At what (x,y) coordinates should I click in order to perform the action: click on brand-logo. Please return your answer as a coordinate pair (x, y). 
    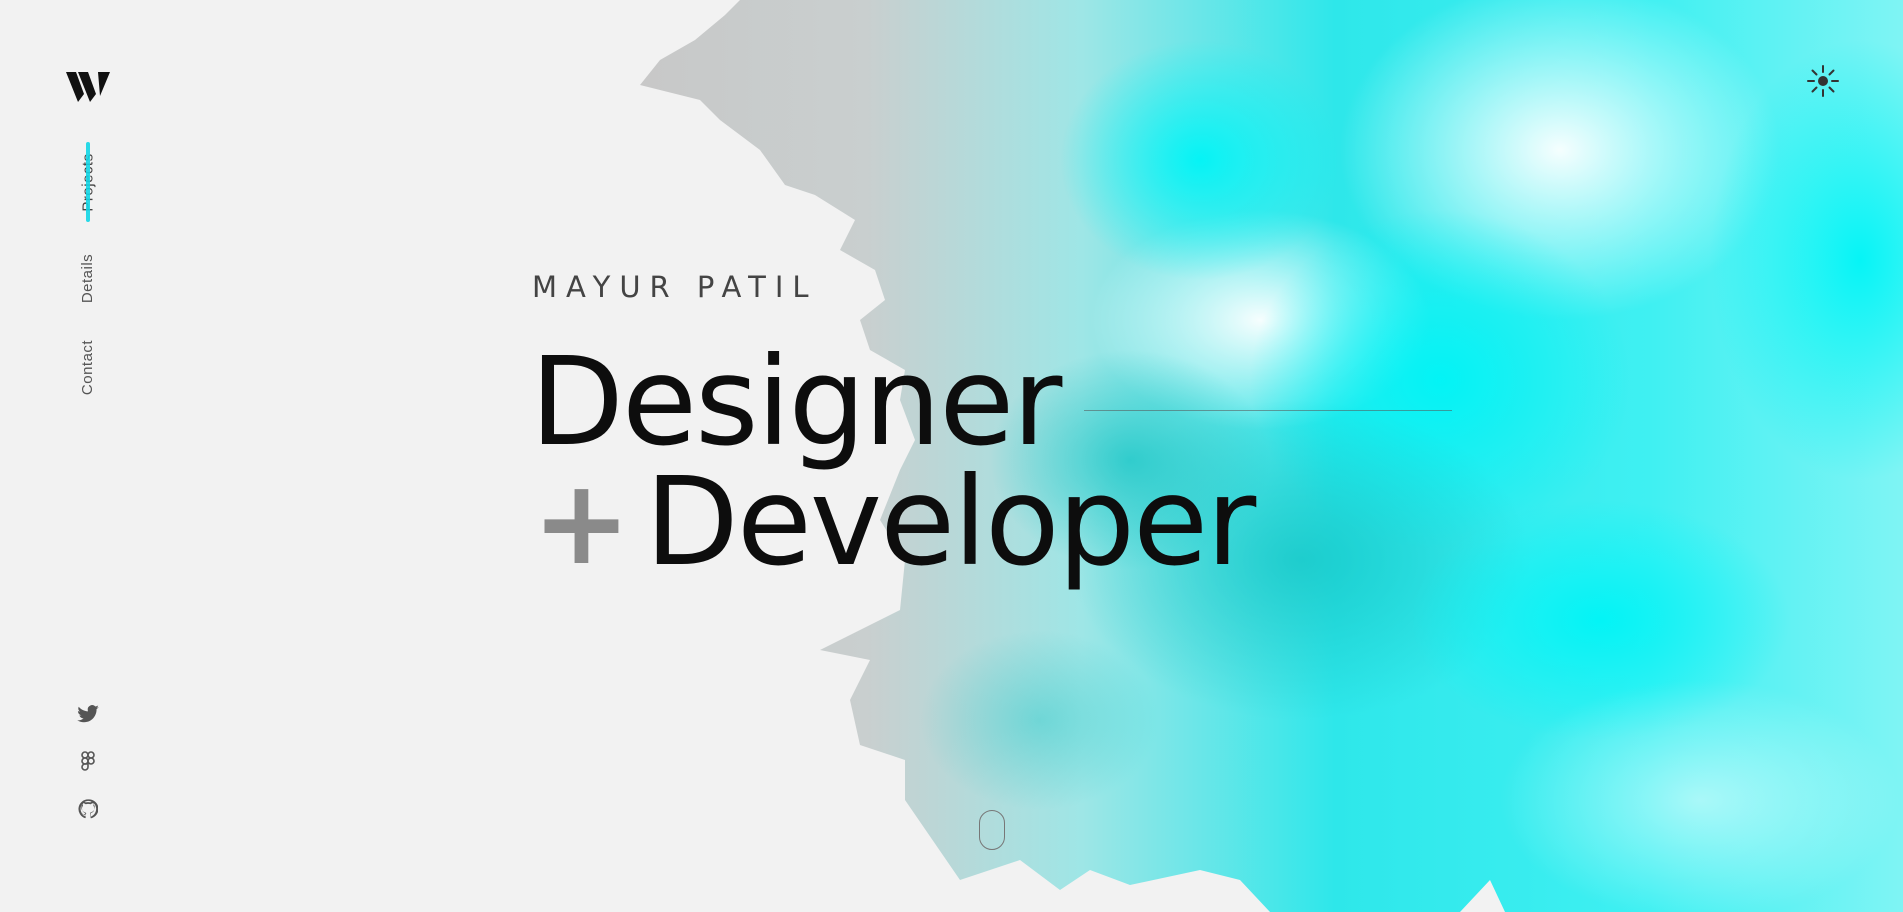
    Looking at the image, I should click on (88, 88).